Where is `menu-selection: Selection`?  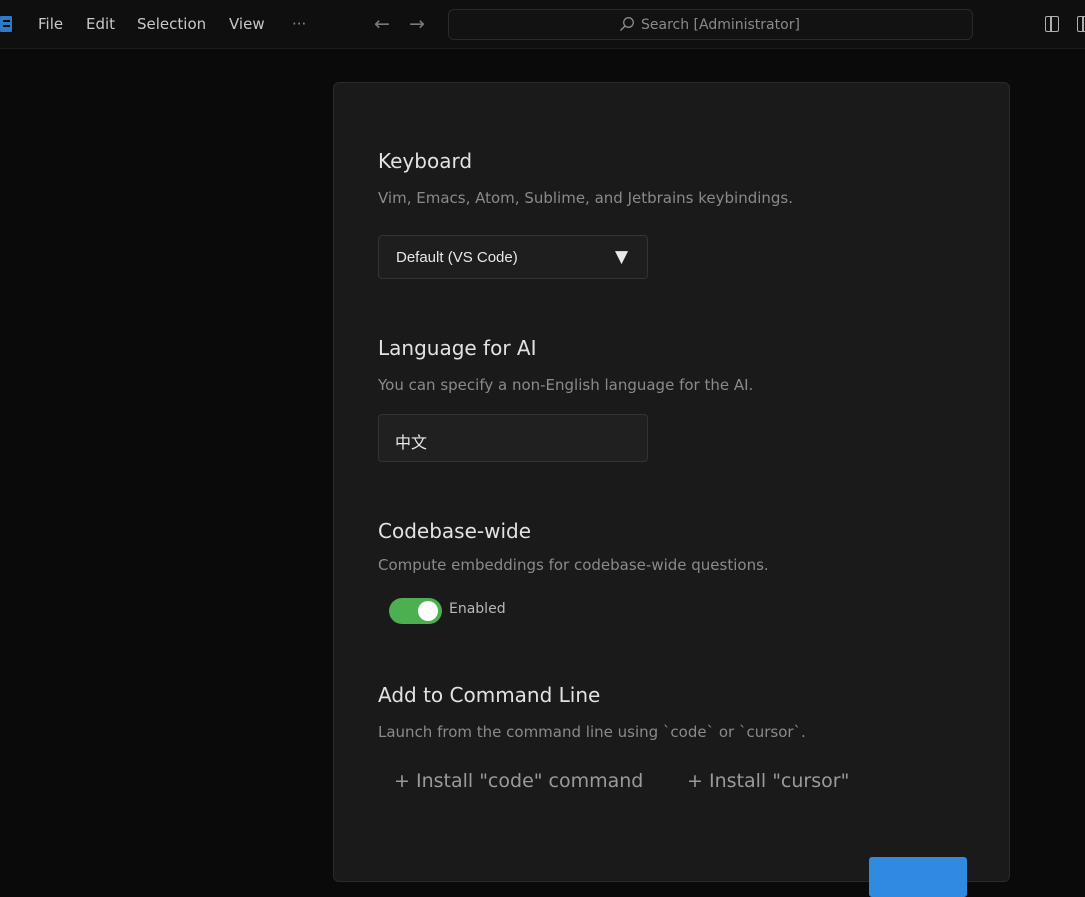
menu-selection: Selection is located at coordinates (171, 24).